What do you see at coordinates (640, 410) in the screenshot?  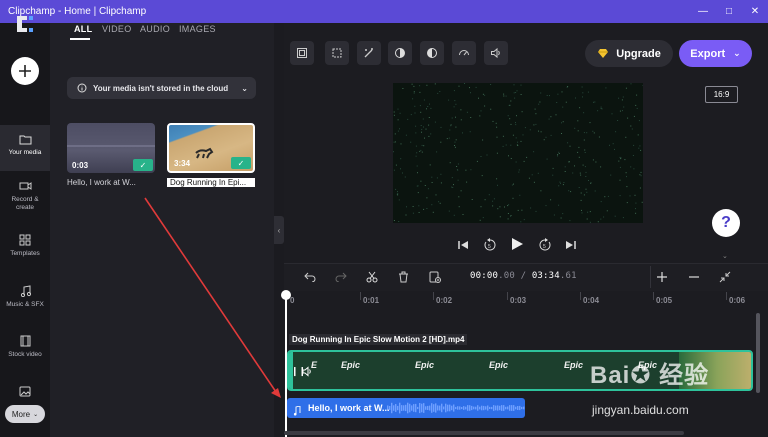 I see `baidu-watermark-url: jingyan.baidu.com` at bounding box center [640, 410].